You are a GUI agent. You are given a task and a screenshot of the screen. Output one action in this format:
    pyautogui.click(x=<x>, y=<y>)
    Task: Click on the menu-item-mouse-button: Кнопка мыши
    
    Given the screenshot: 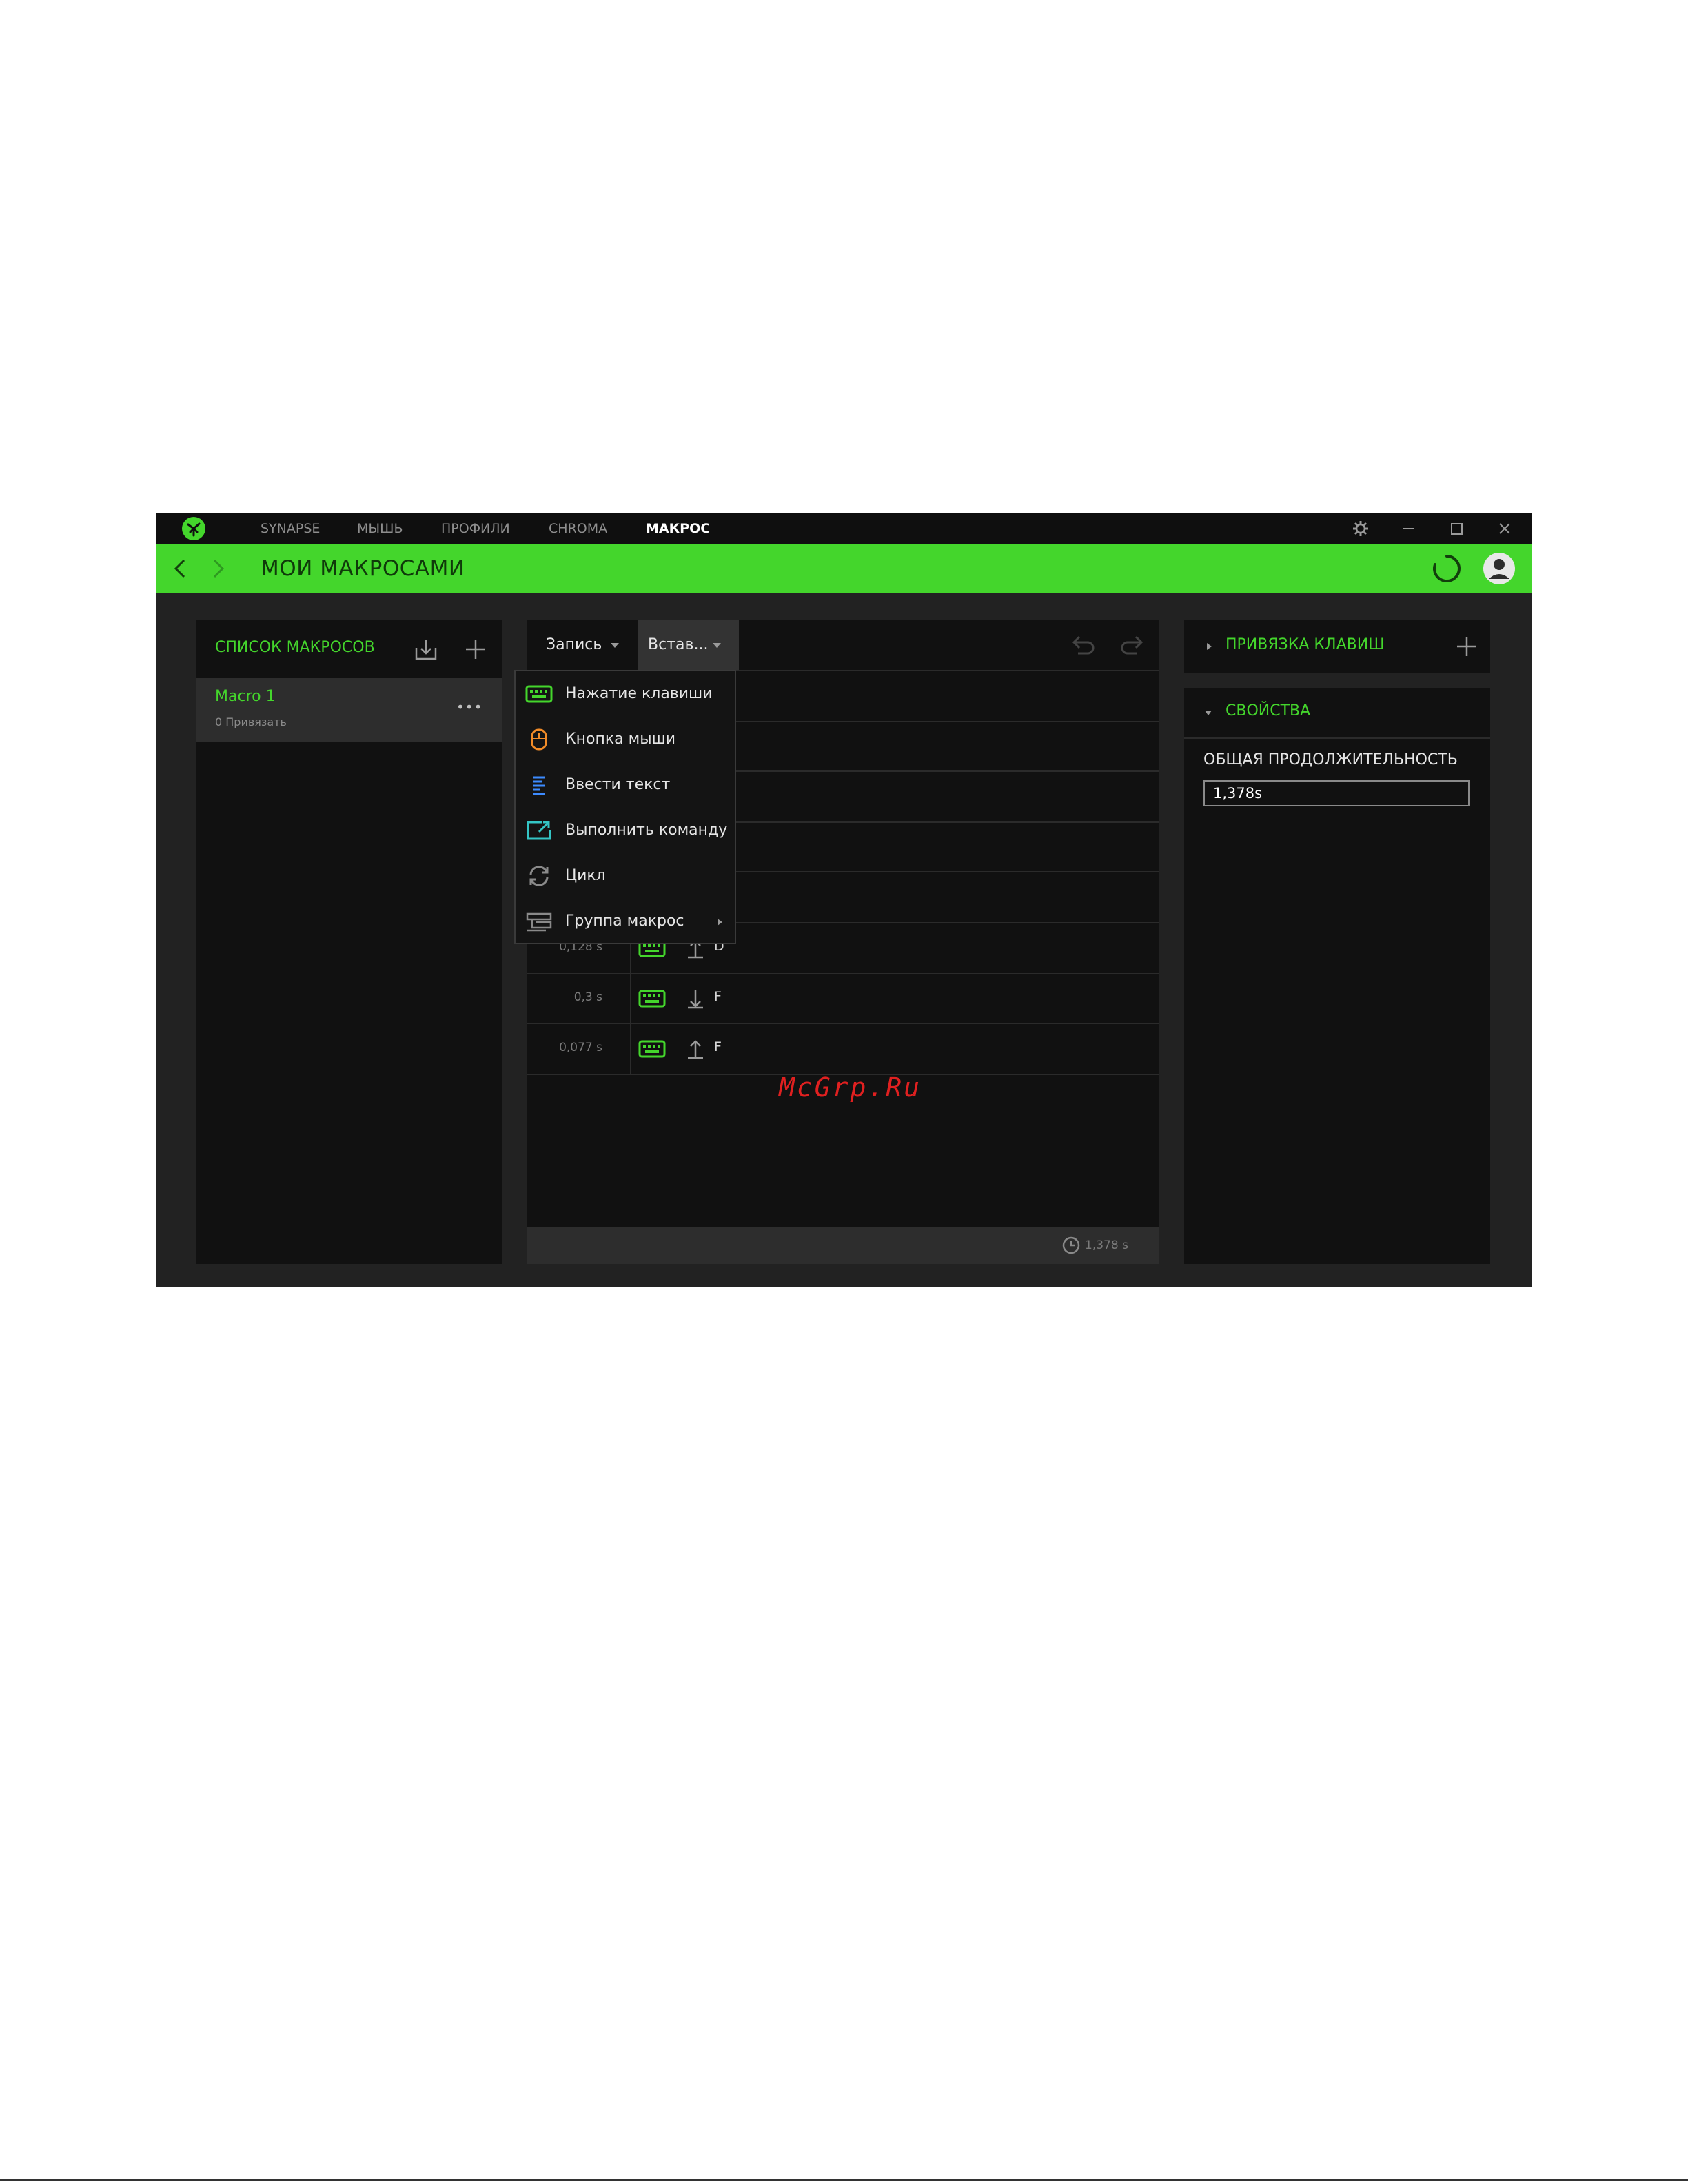 What is the action you would take?
    pyautogui.click(x=625, y=739)
    